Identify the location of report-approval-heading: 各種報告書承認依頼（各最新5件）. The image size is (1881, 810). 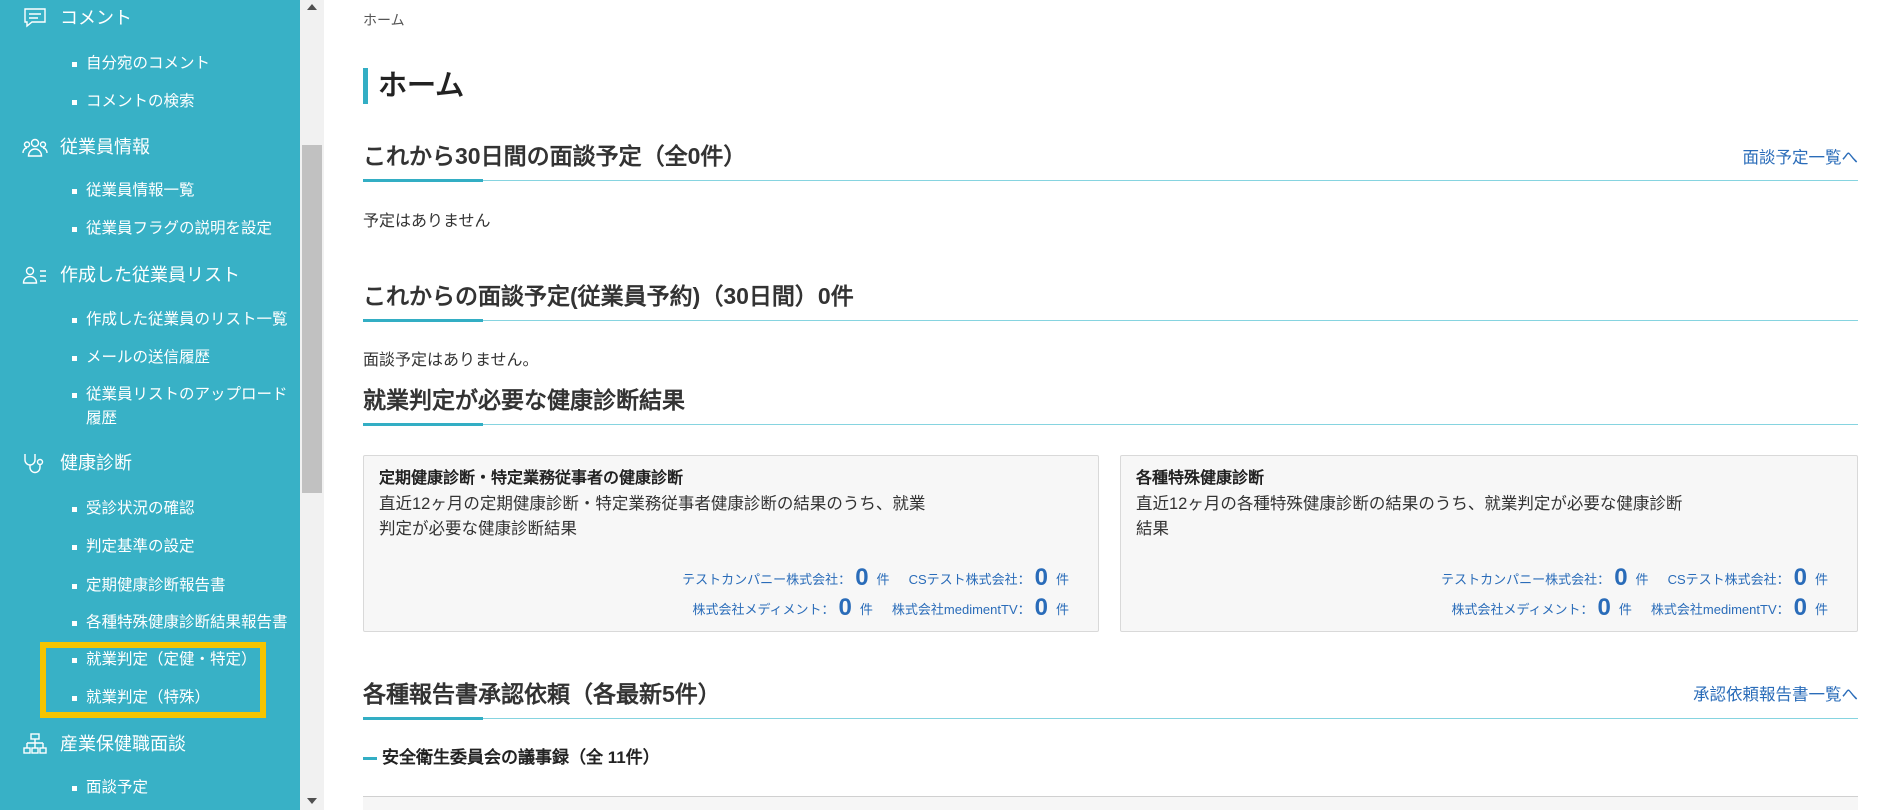
(542, 694).